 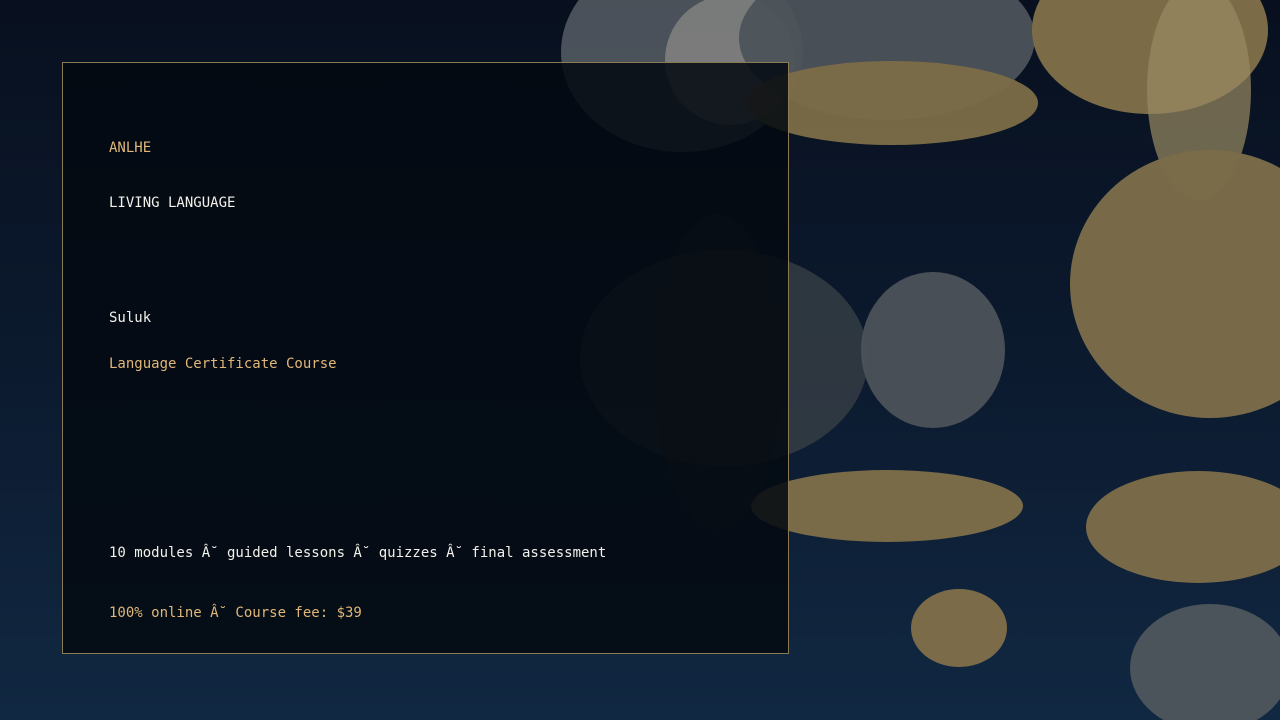 I want to click on course-pricing: 100% online Â˘ Course fee: $39, so click(x=235, y=613).